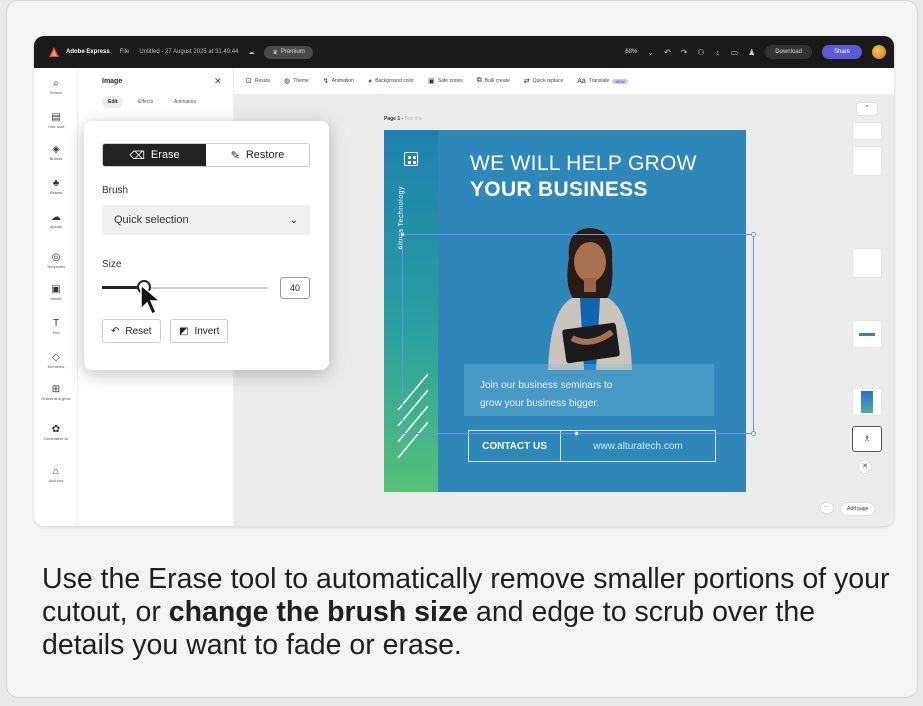  I want to click on document-title: Untitled - 27 August 2025 at 31.49.44, so click(188, 52).